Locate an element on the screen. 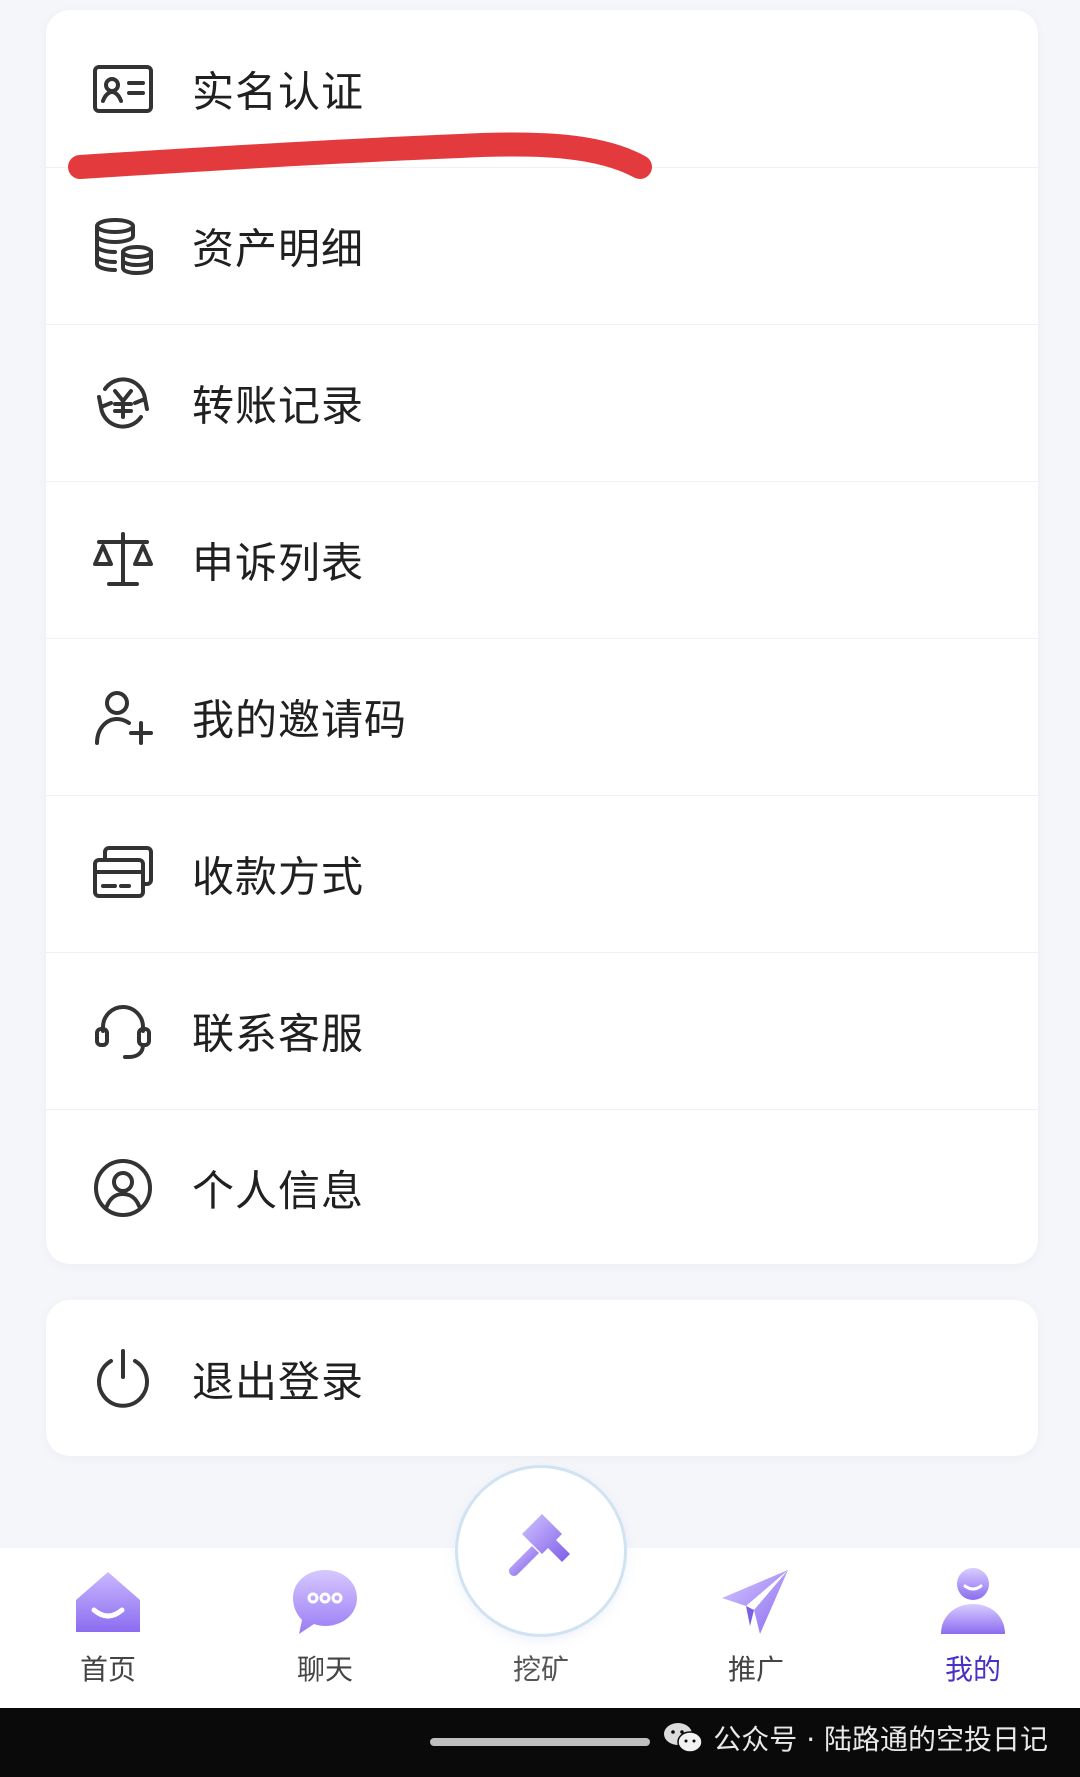  power-icon is located at coordinates (123, 1379).